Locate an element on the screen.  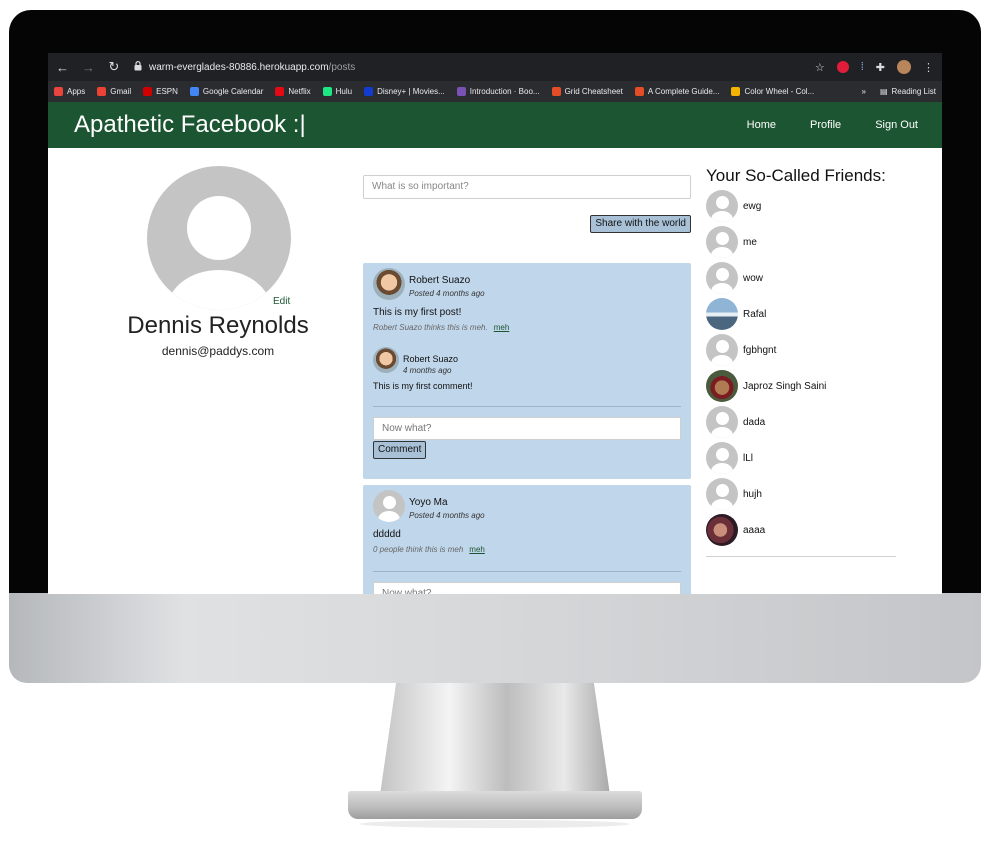
forward-icon: → is located at coordinates (88, 67).